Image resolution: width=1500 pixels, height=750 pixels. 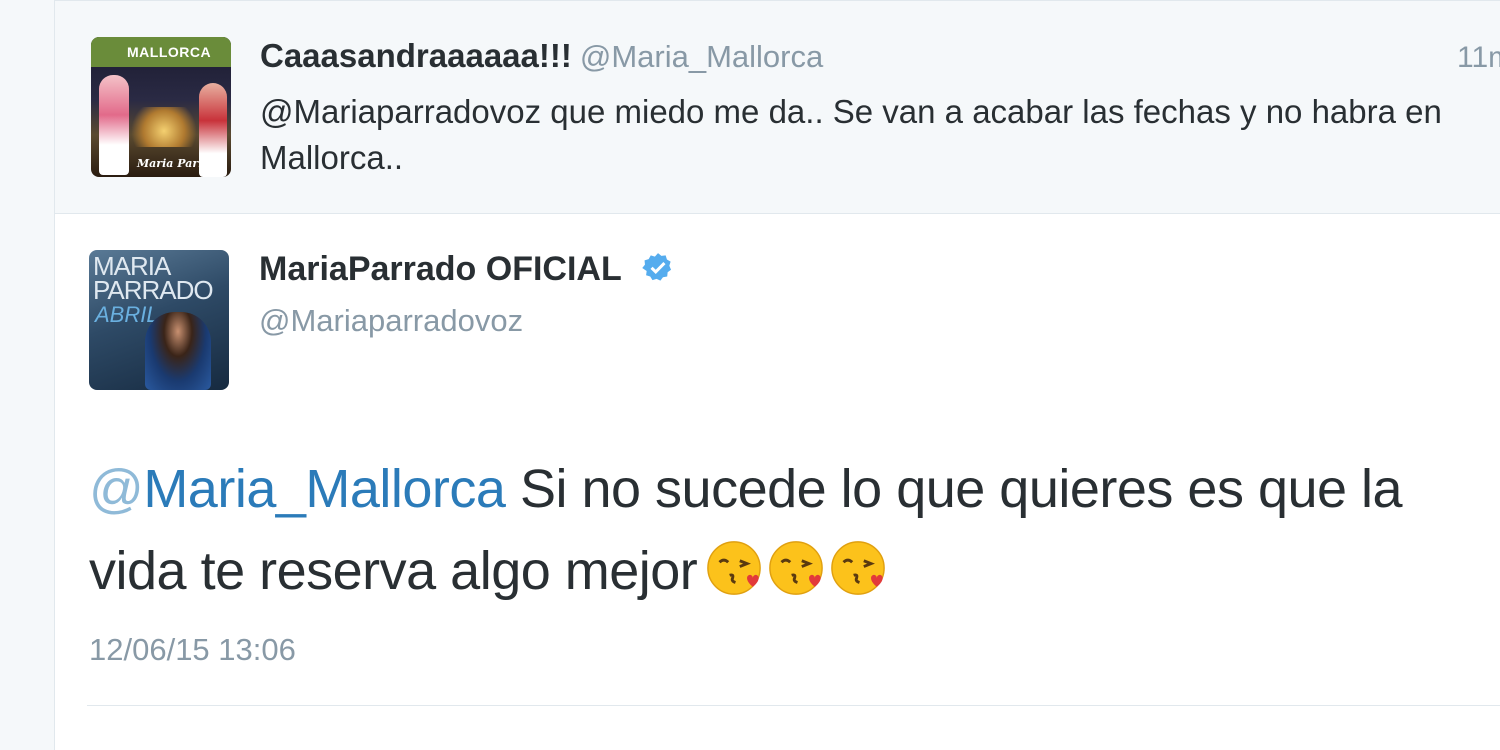 I want to click on avatar: MARIA PARRADO ABRIL, so click(x=159, y=320).